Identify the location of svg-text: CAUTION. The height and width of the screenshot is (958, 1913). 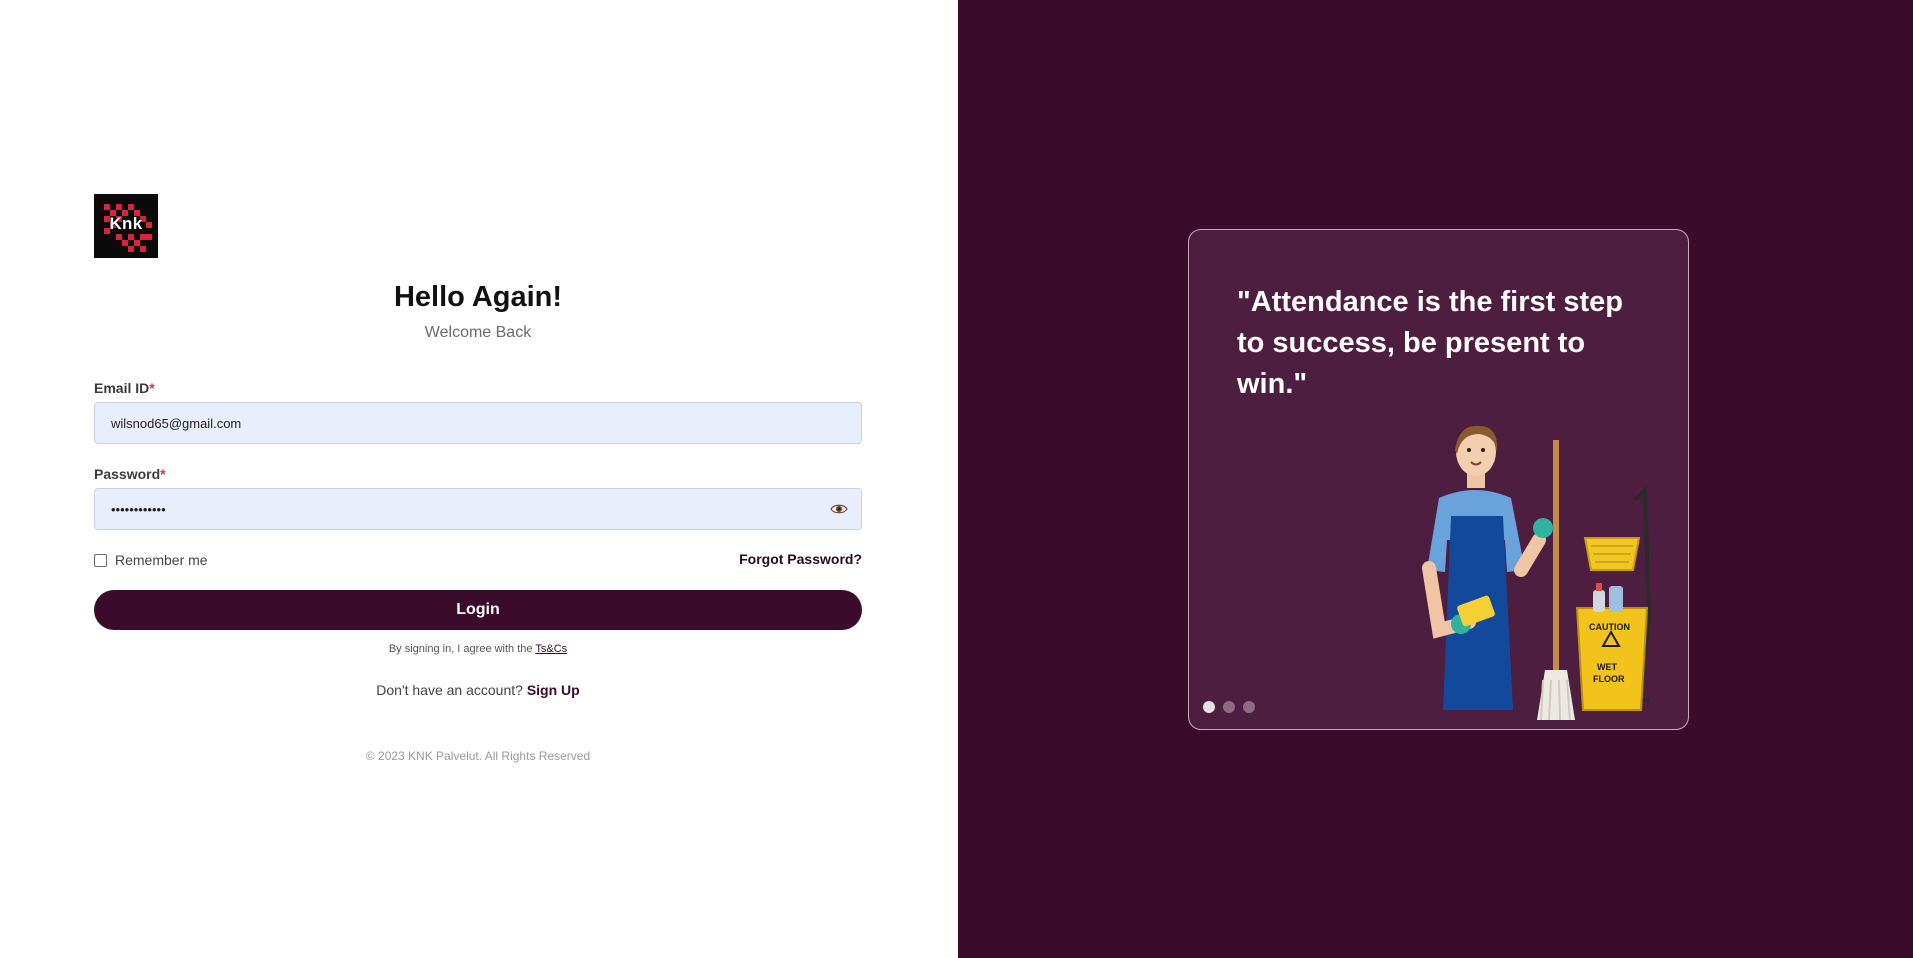
(1609, 627).